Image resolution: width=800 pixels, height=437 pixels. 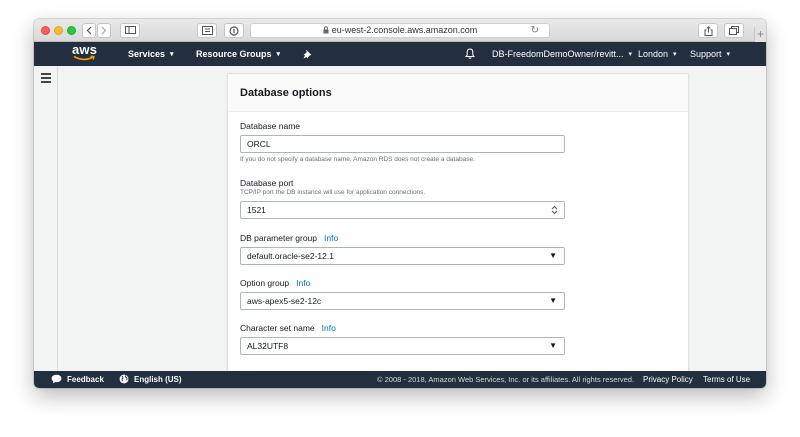 I want to click on db-parameter-group-label-text: DB parameter group, so click(x=279, y=238).